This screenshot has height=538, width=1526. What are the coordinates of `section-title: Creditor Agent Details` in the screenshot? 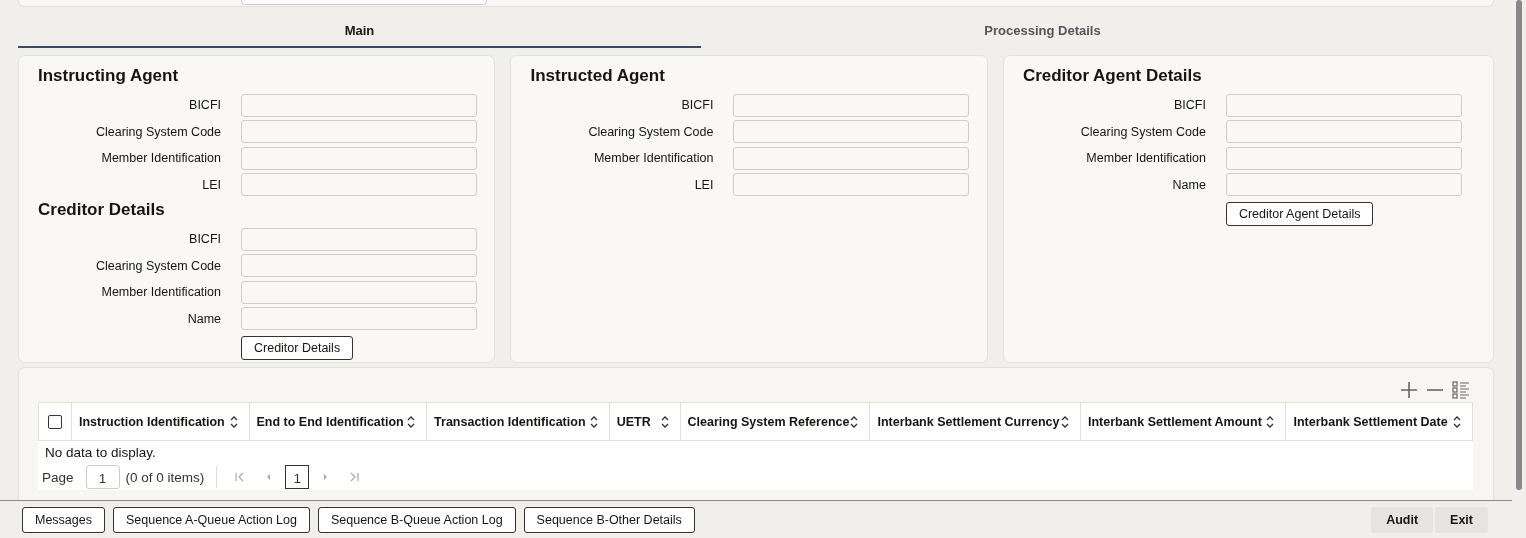 It's located at (1112, 76).